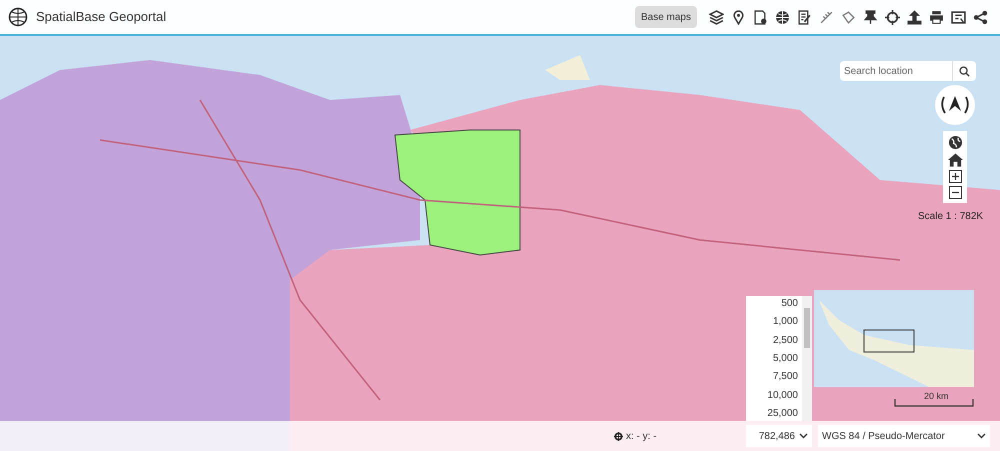  What do you see at coordinates (785, 359) in the screenshot?
I see `scale-option: 5,000` at bounding box center [785, 359].